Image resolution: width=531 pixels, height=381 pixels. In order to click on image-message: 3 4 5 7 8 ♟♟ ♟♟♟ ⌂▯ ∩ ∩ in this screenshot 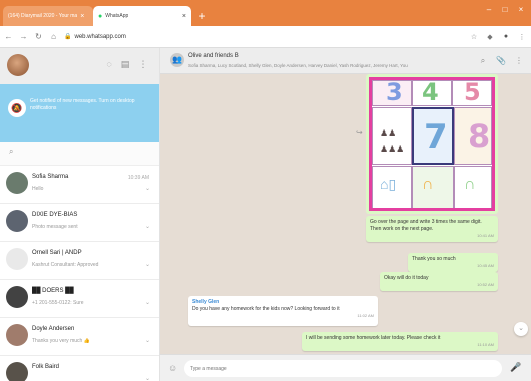, I will do `click(432, 144)`.